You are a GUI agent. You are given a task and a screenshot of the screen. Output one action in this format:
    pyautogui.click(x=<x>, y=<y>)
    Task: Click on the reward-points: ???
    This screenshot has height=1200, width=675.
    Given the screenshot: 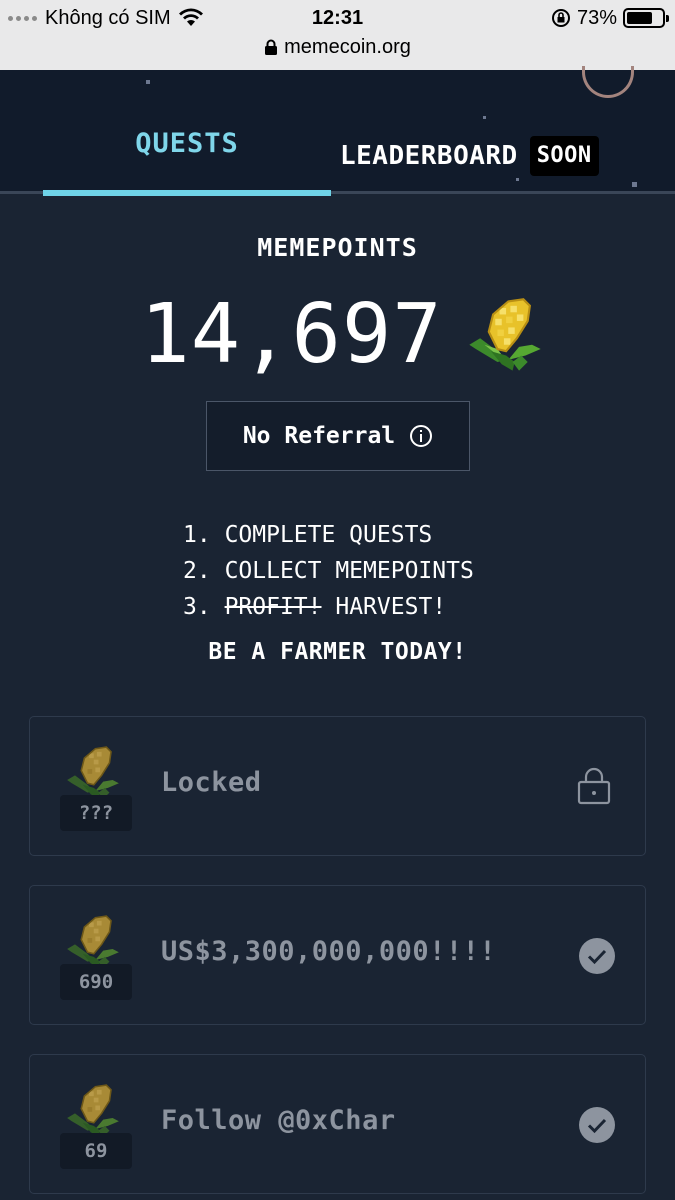 What is the action you would take?
    pyautogui.click(x=96, y=813)
    